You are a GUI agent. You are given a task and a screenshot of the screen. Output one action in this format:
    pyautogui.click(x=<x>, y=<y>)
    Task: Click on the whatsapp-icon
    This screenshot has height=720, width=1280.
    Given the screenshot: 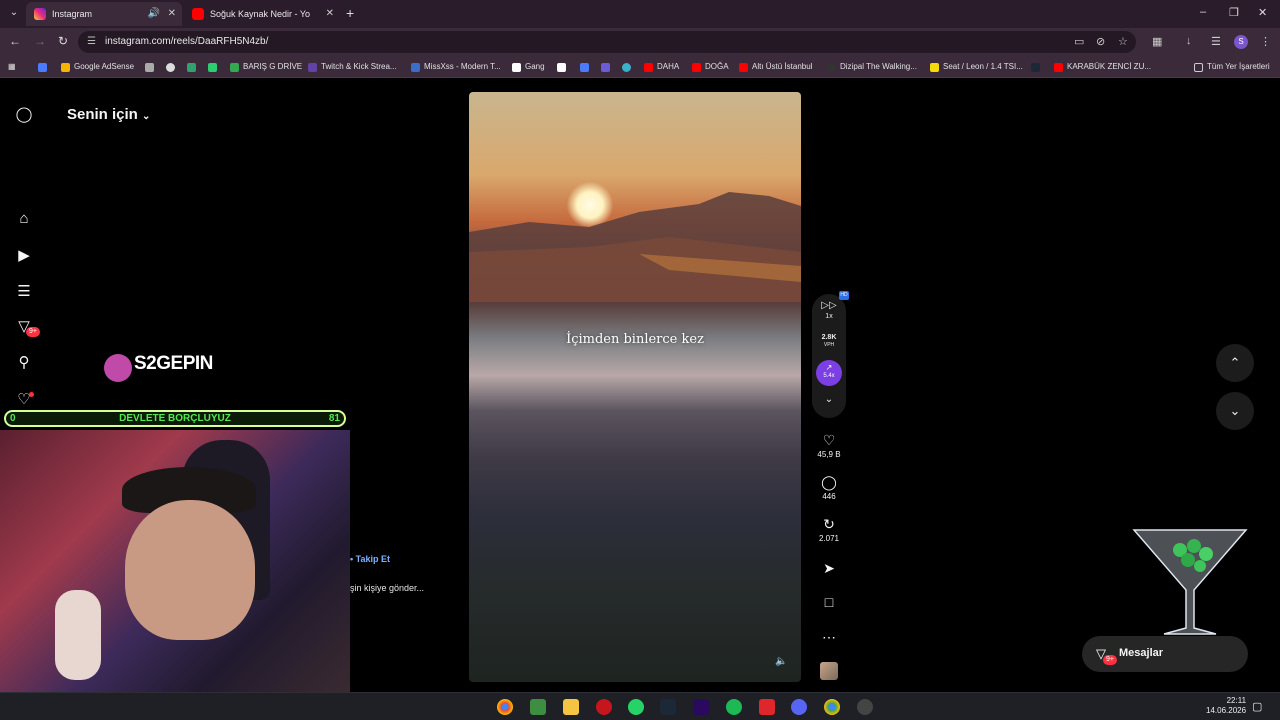 What is the action you would take?
    pyautogui.click(x=636, y=707)
    